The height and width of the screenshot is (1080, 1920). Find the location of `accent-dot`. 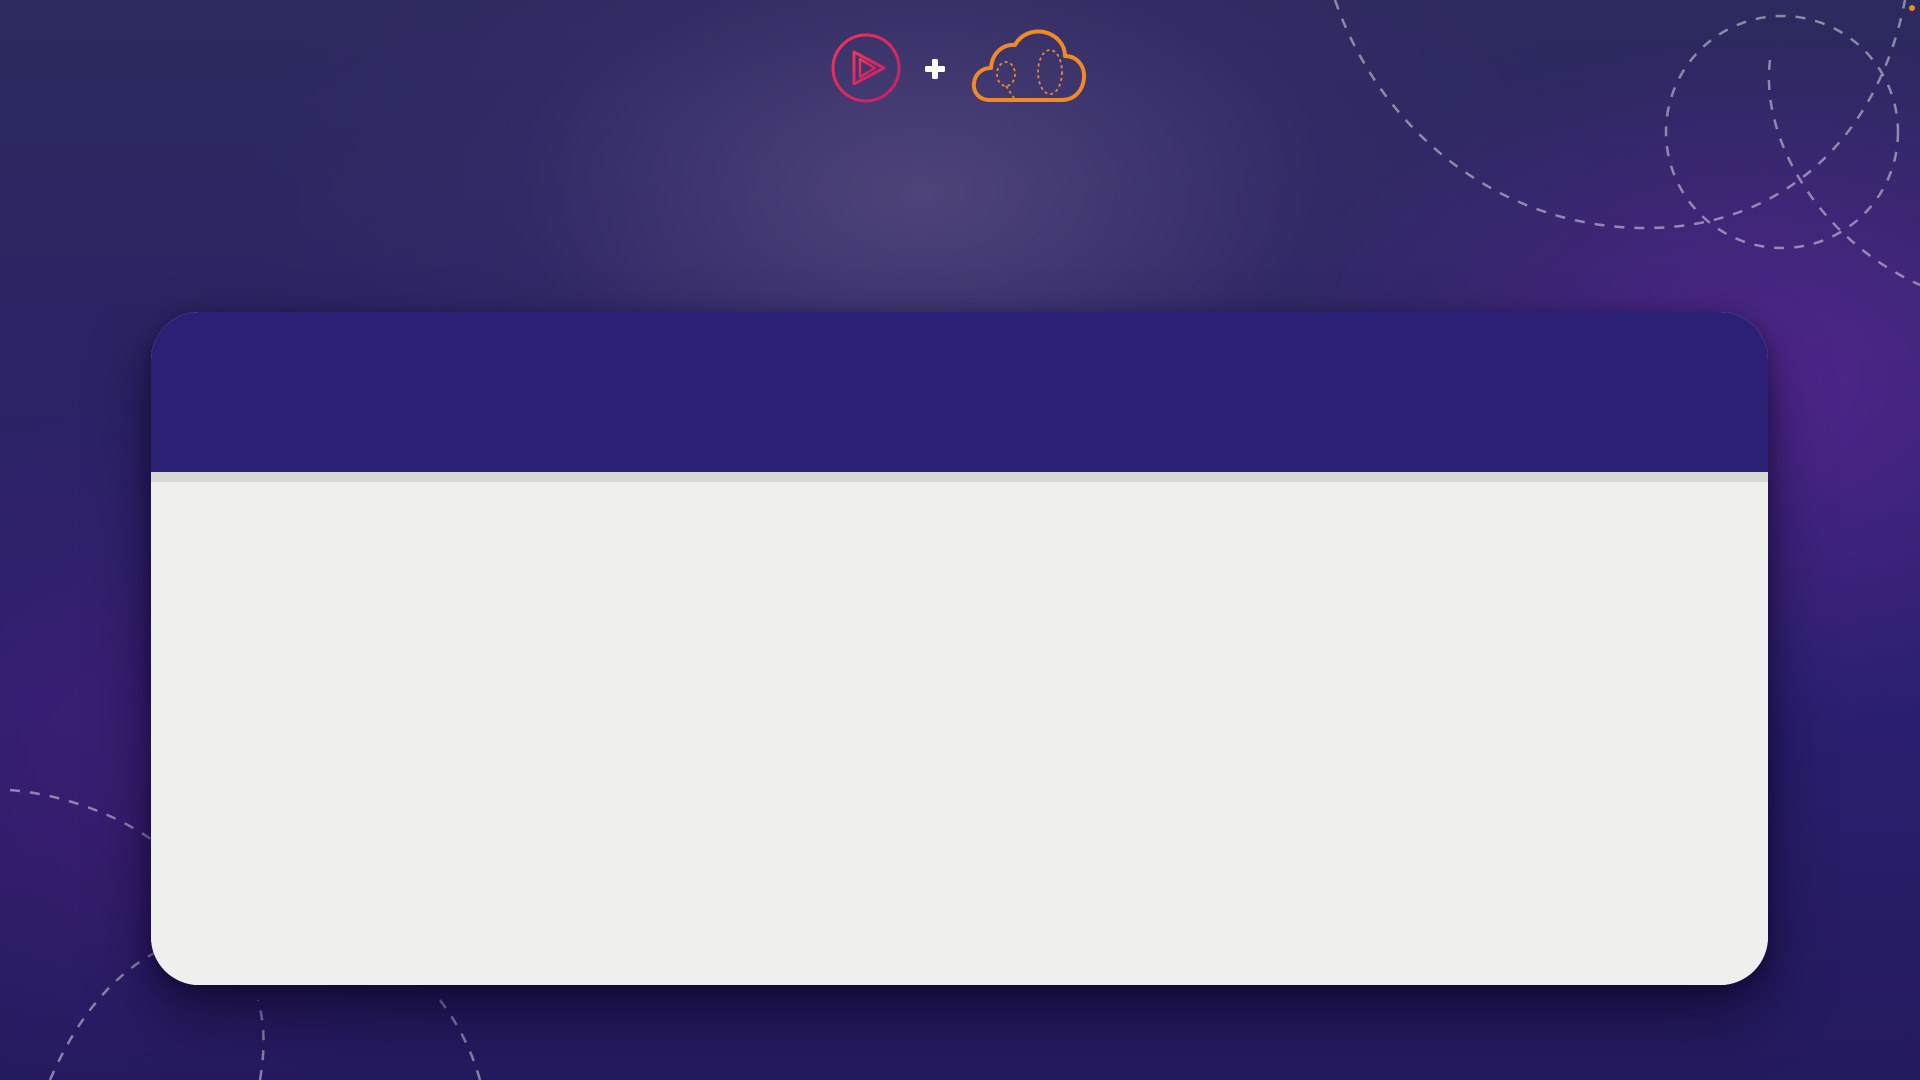

accent-dot is located at coordinates (1912, 8).